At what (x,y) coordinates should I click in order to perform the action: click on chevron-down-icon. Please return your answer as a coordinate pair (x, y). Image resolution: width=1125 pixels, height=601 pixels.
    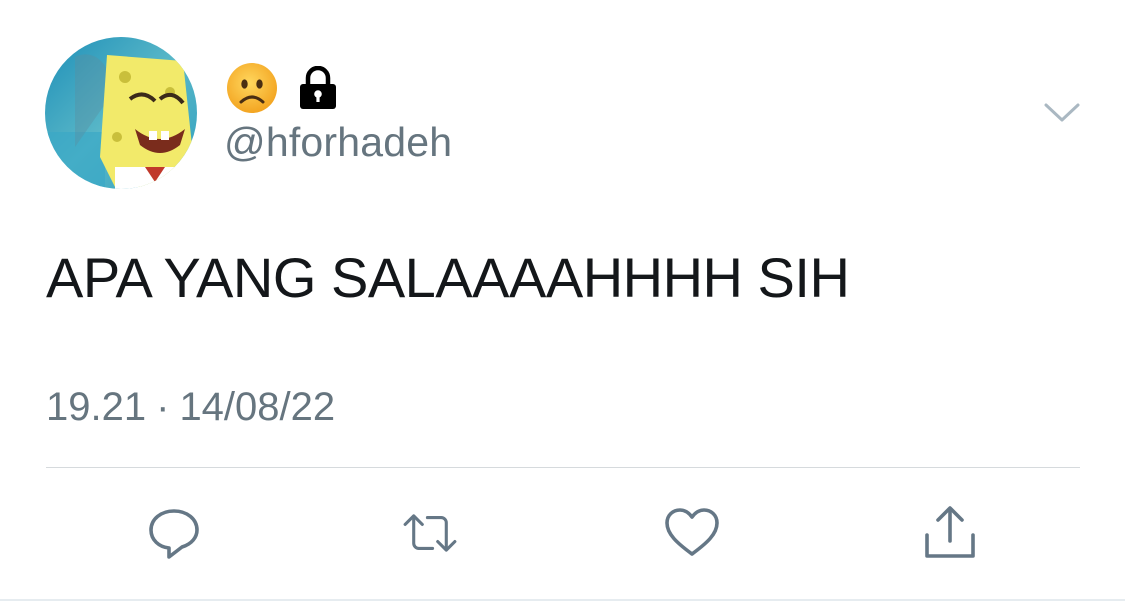
    Looking at the image, I should click on (1062, 112).